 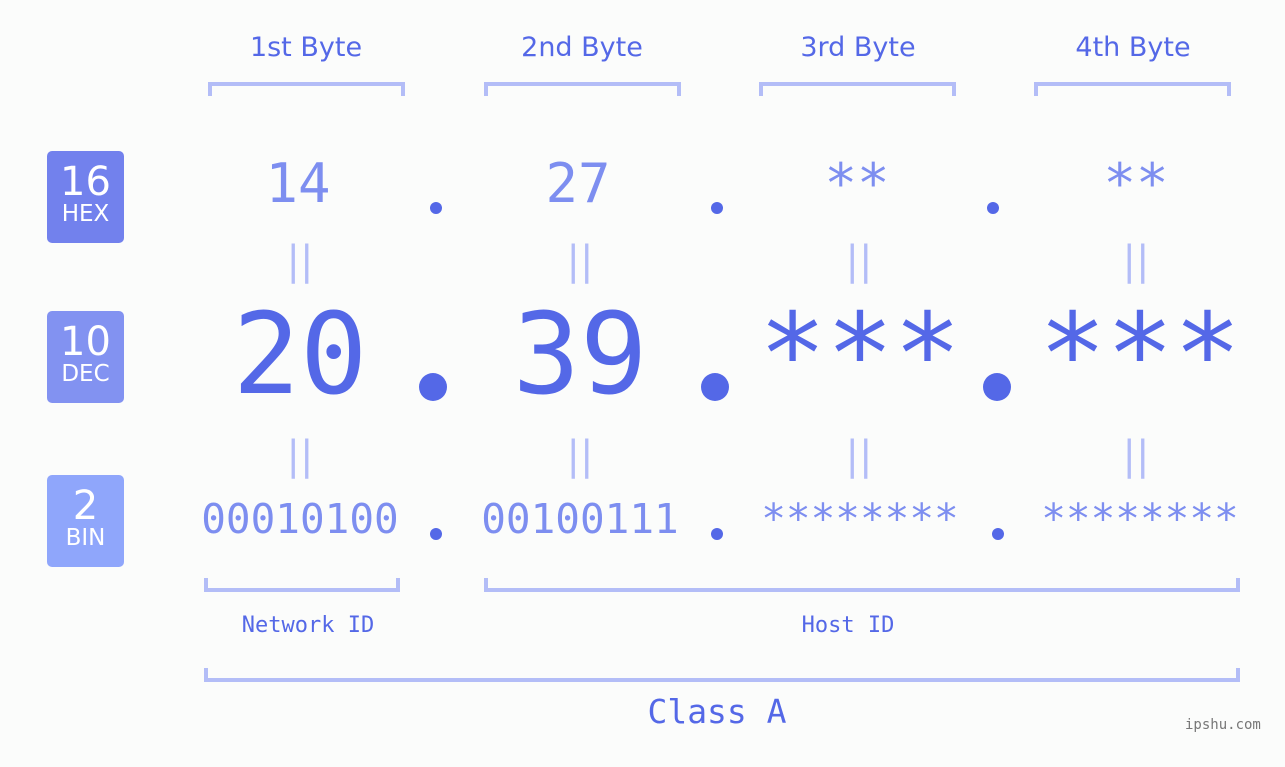 I want to click on bin-byte-1: 00010100, so click(x=300, y=519).